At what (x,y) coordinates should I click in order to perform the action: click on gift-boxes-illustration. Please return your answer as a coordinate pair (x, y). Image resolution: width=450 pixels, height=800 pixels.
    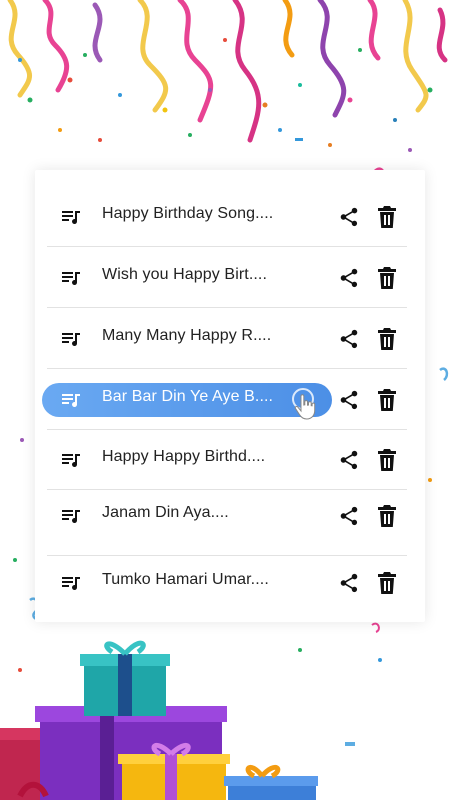
    Looking at the image, I should click on (159, 720).